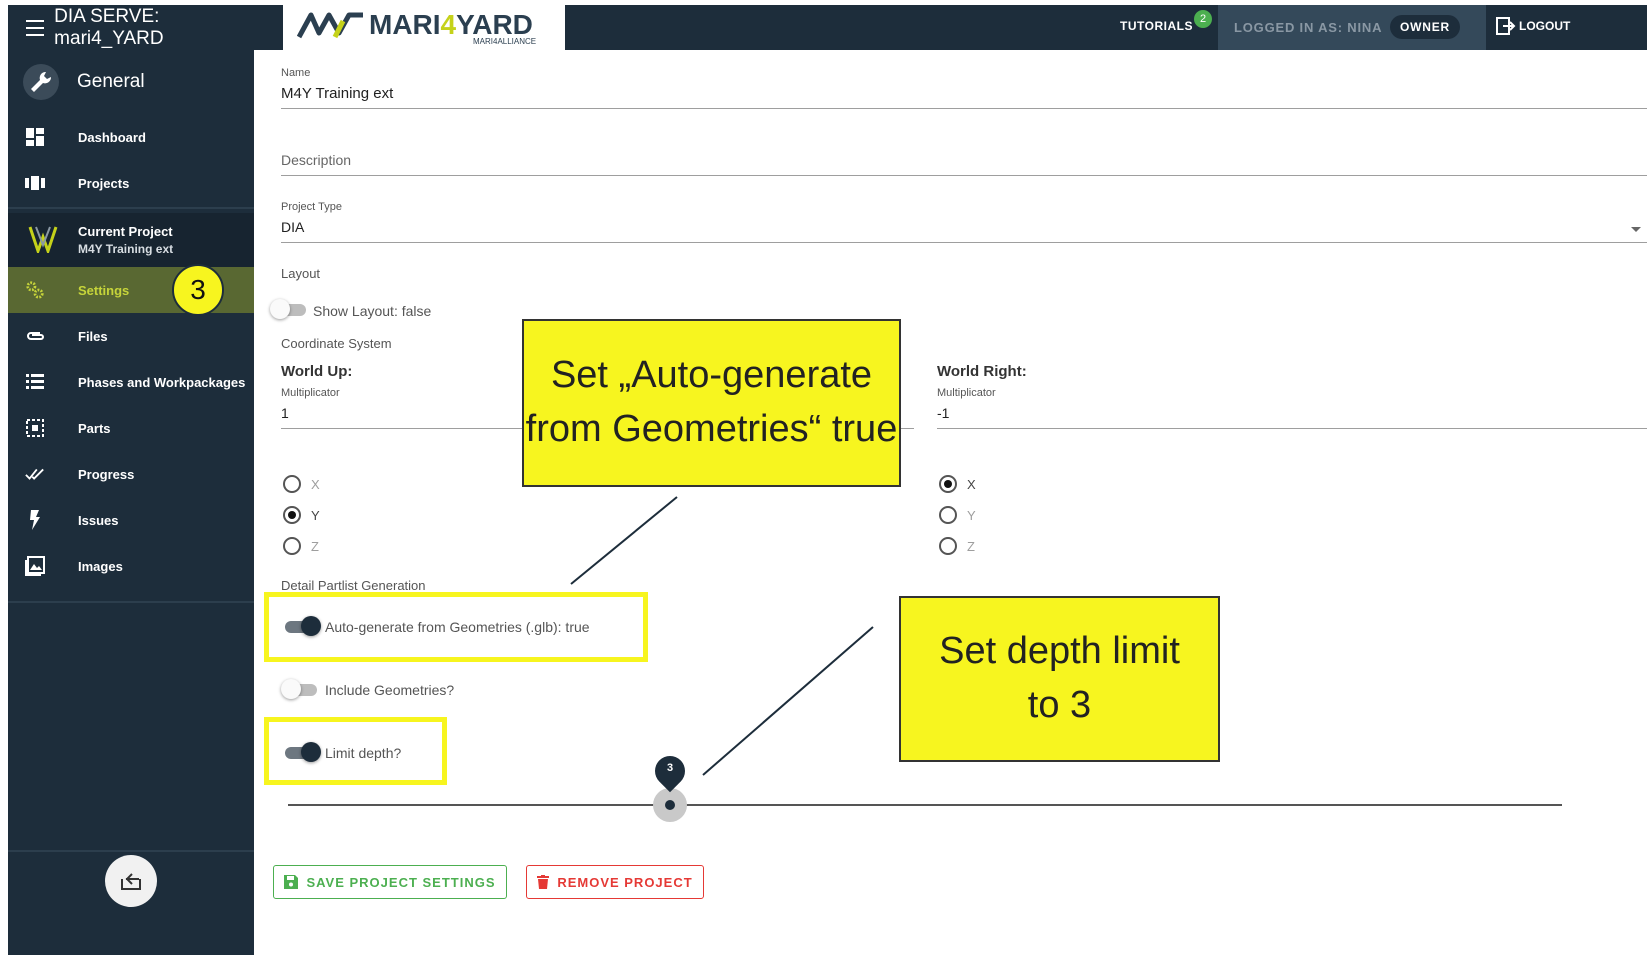 This screenshot has width=1647, height=955. Describe the element at coordinates (301, 273) in the screenshot. I see `layout-section-label: Layout` at that location.